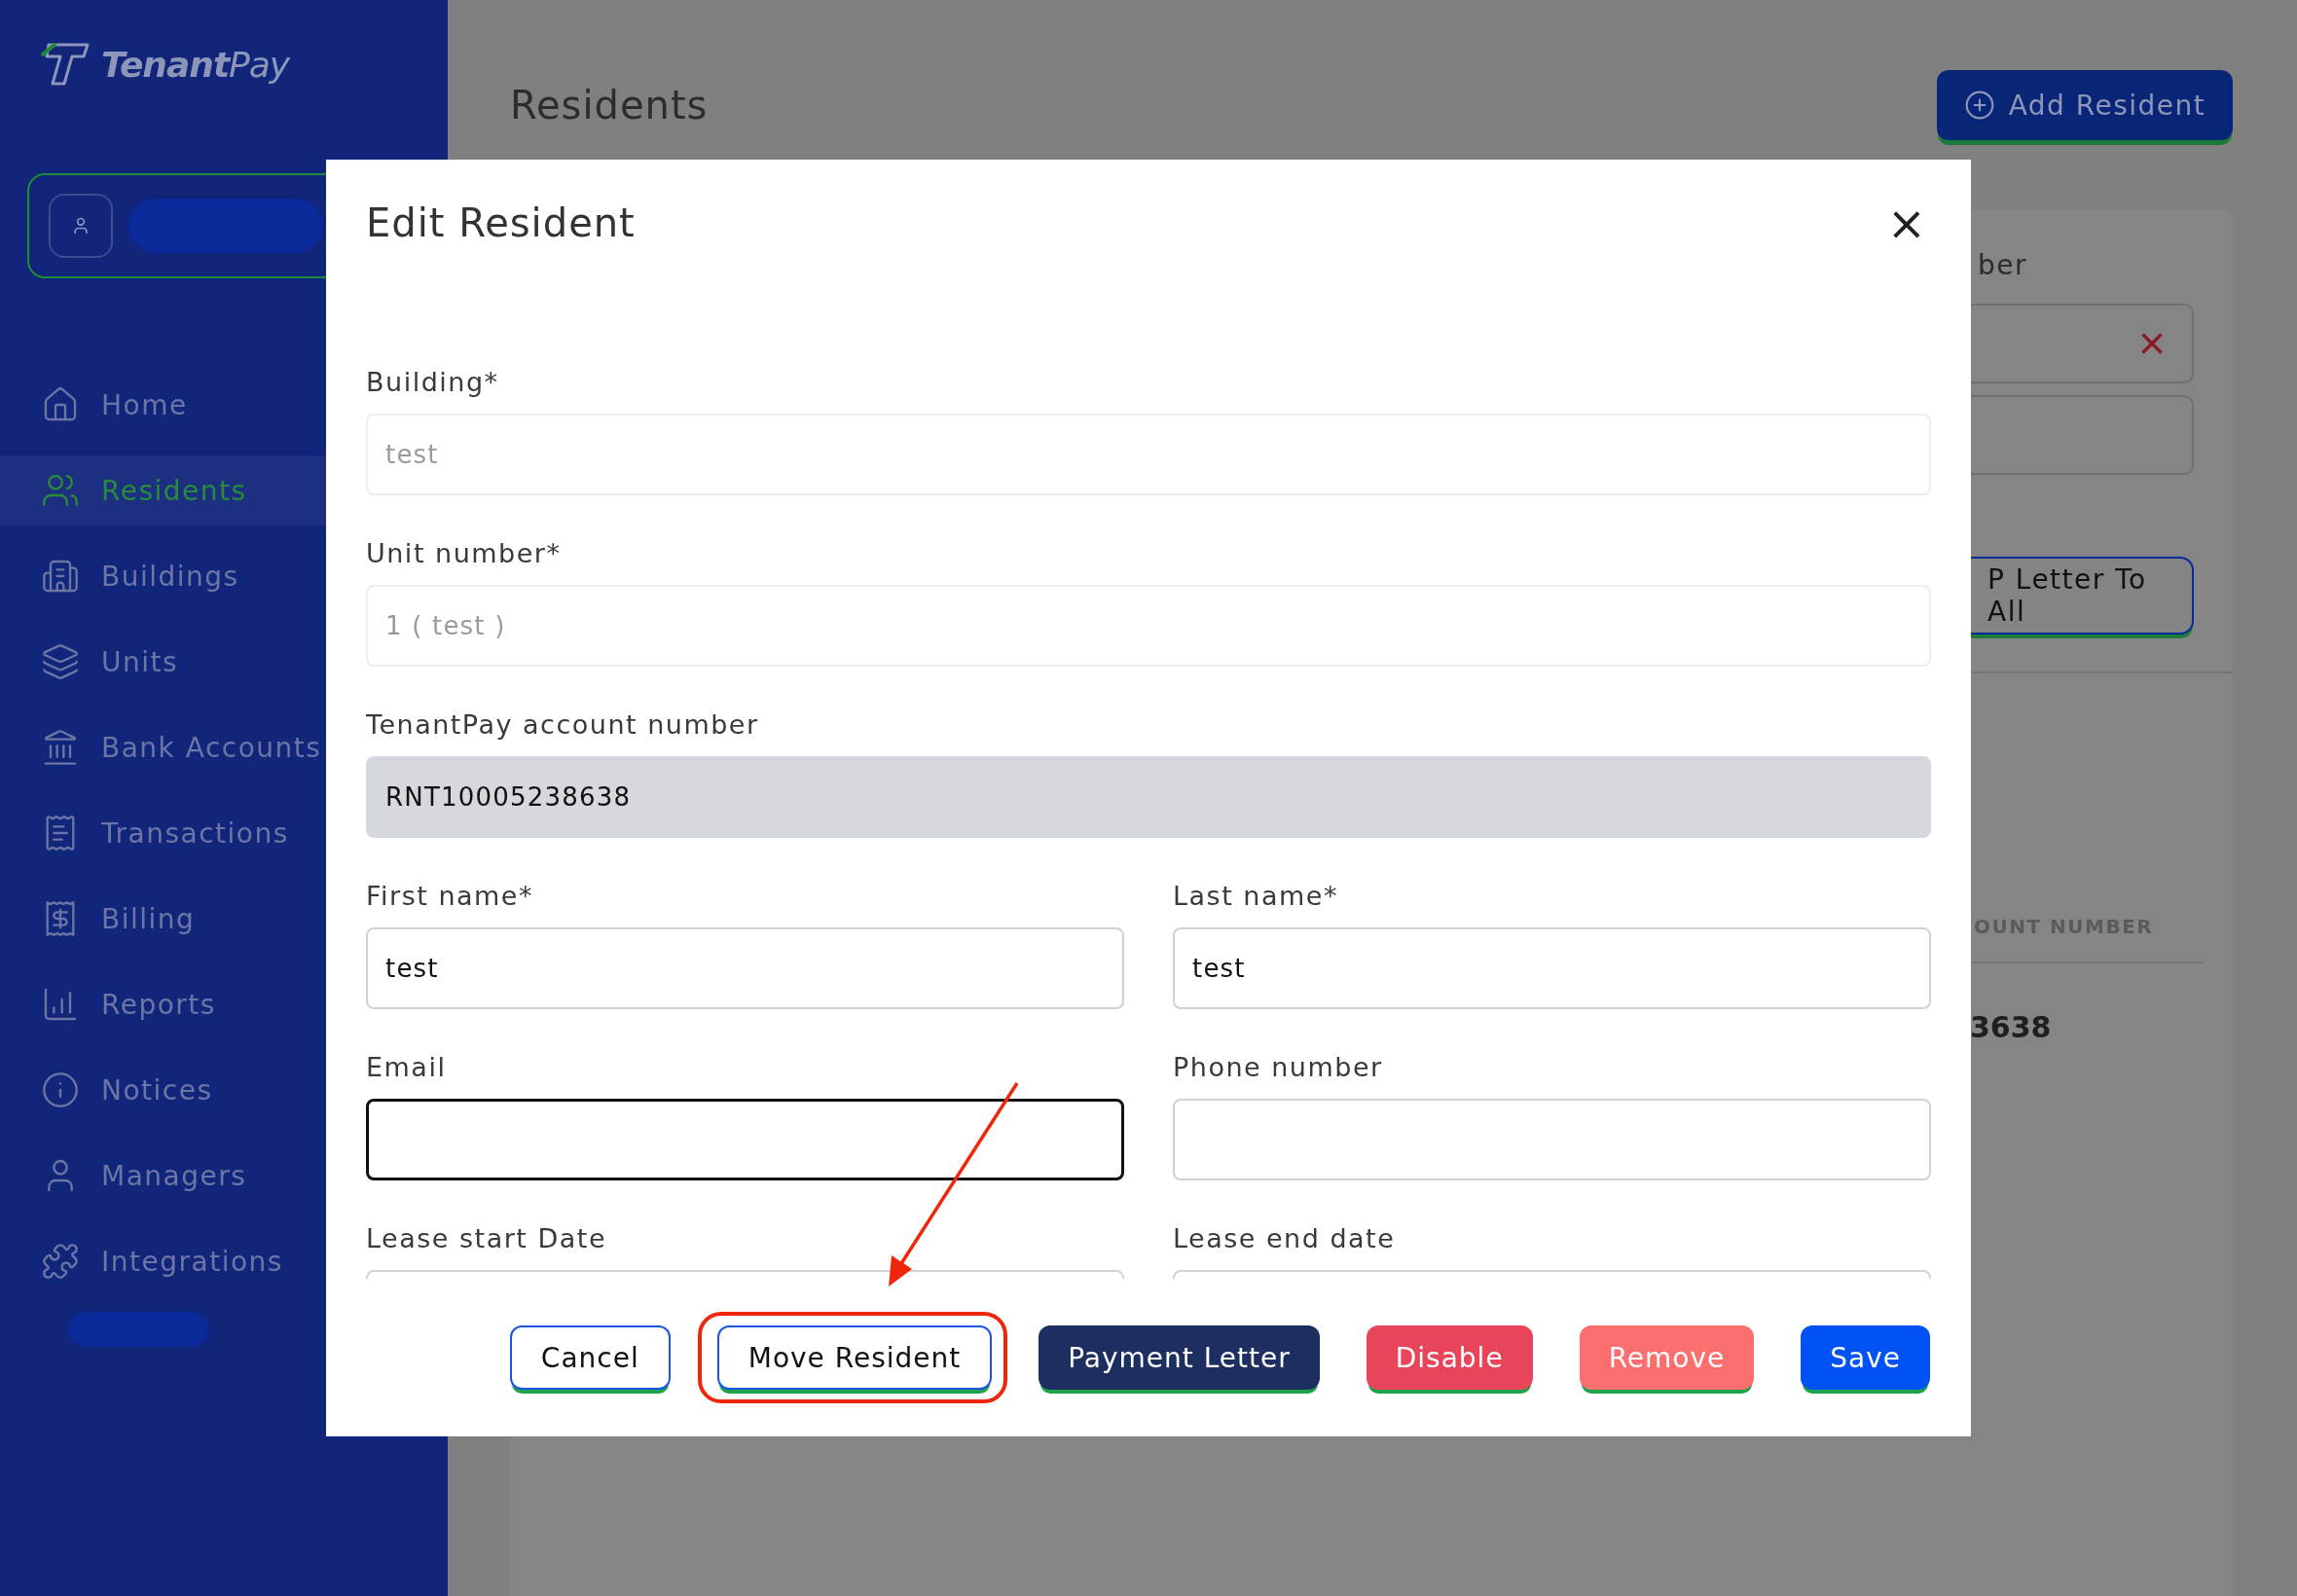 The width and height of the screenshot is (2297, 1596). What do you see at coordinates (563, 726) in the screenshot?
I see `field-label: TenantPay account number` at bounding box center [563, 726].